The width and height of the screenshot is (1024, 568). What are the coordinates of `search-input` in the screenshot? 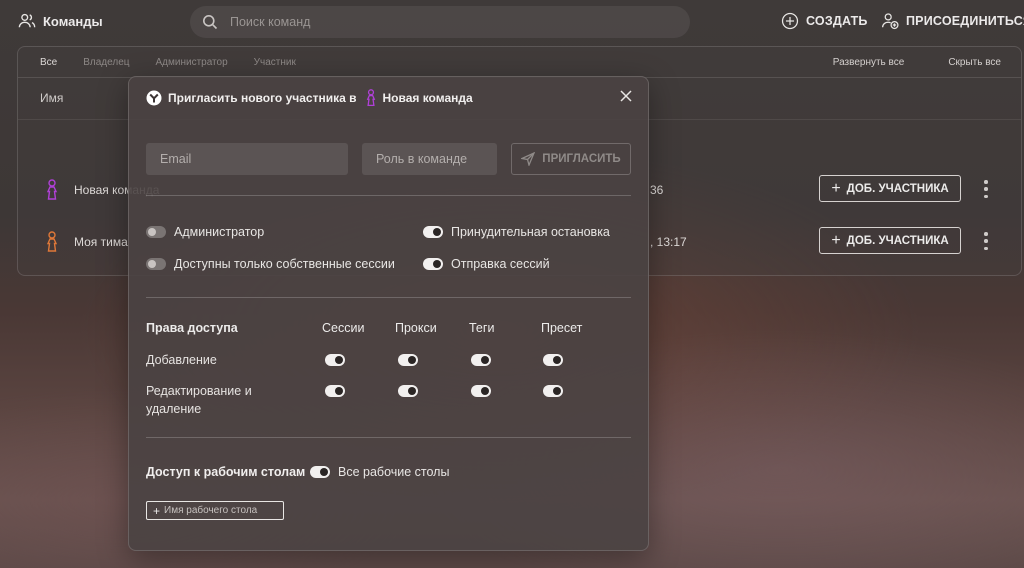 It's located at (440, 22).